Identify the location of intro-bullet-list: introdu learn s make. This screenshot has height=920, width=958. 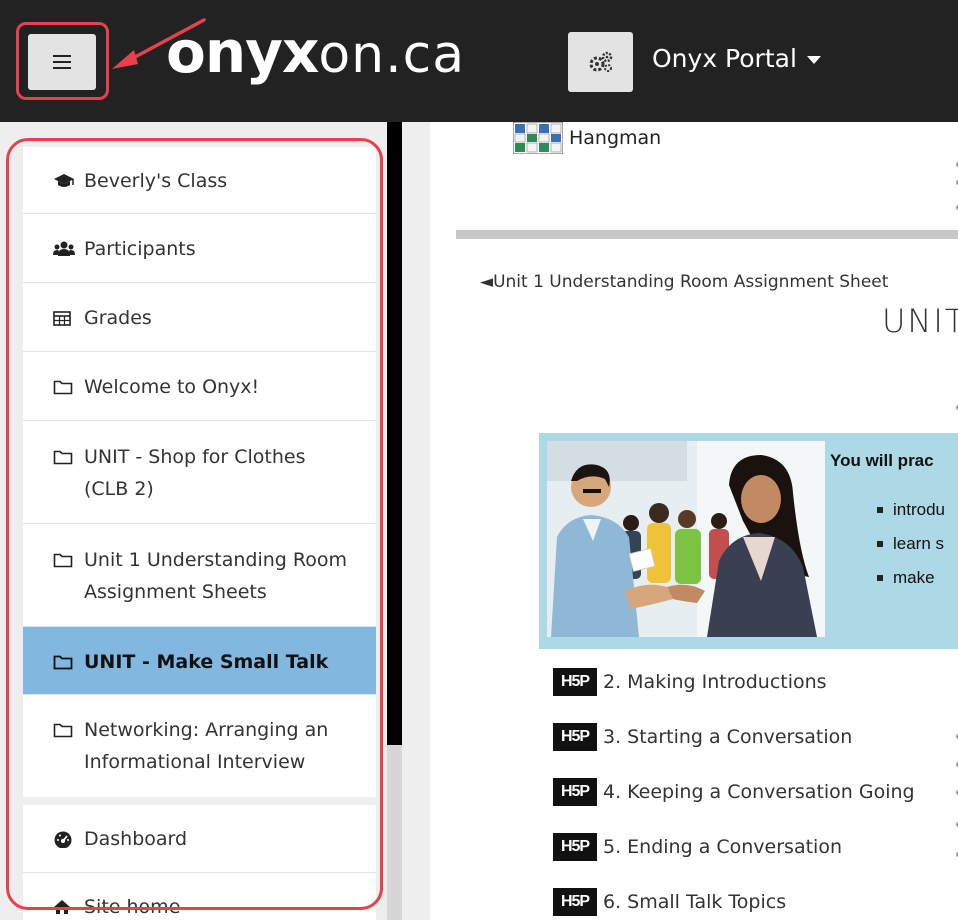
(911, 544).